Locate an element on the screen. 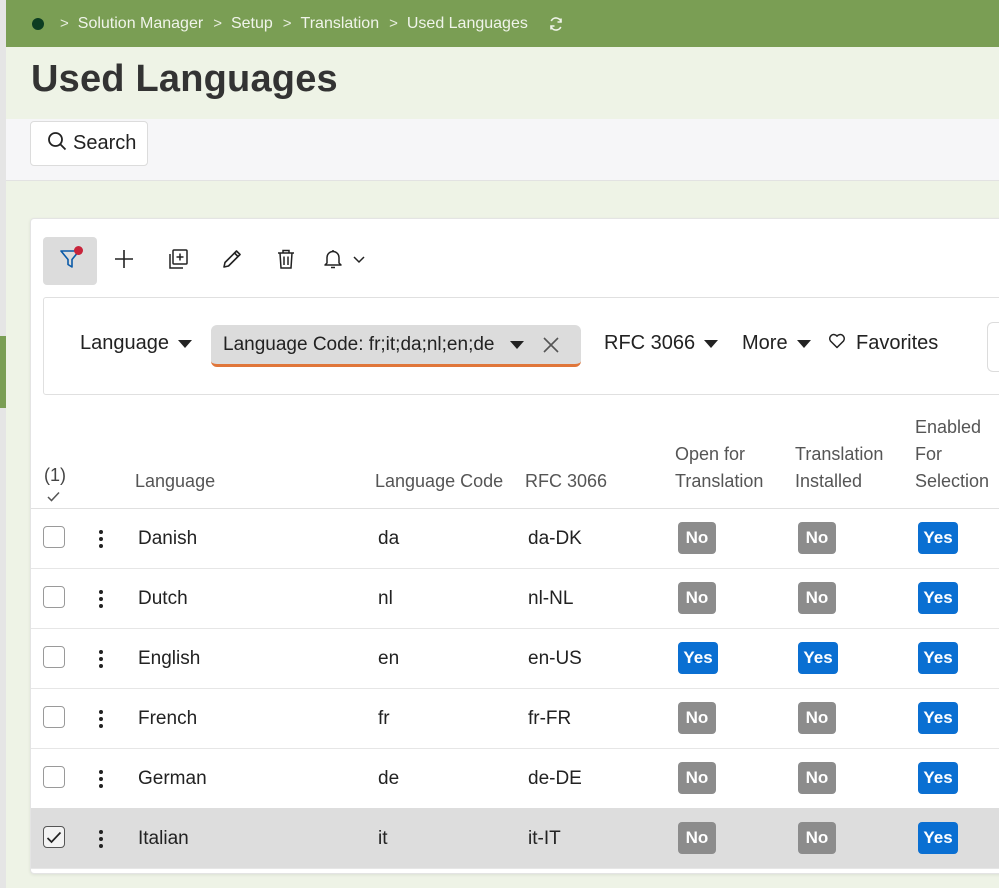  checkmark-icon is located at coordinates (54, 837).